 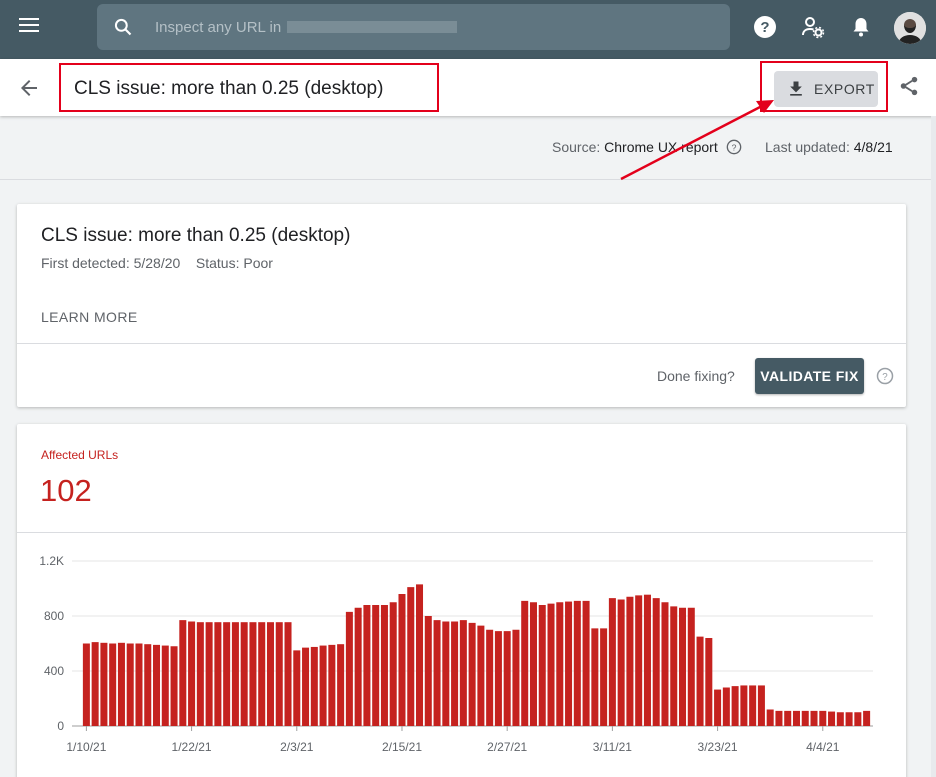 I want to click on source-label: Source:, so click(x=576, y=147).